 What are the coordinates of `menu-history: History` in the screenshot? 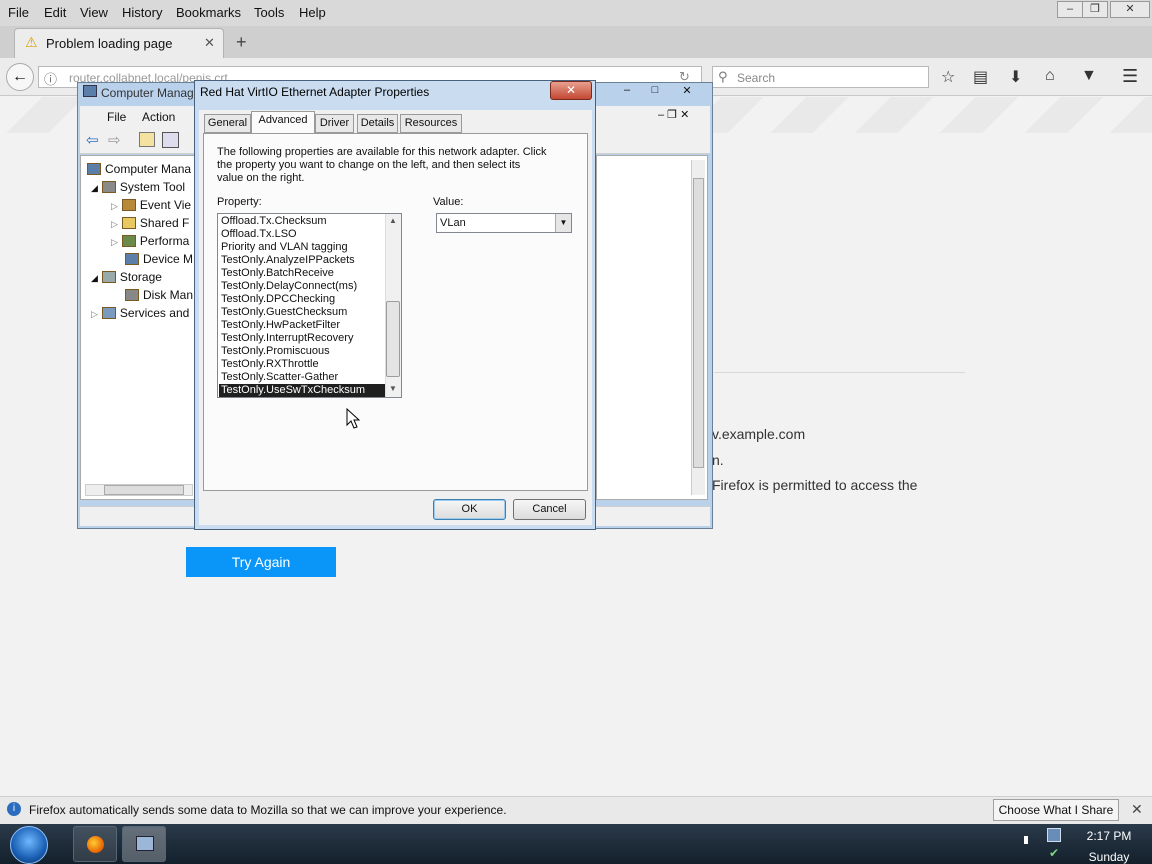 It's located at (142, 12).